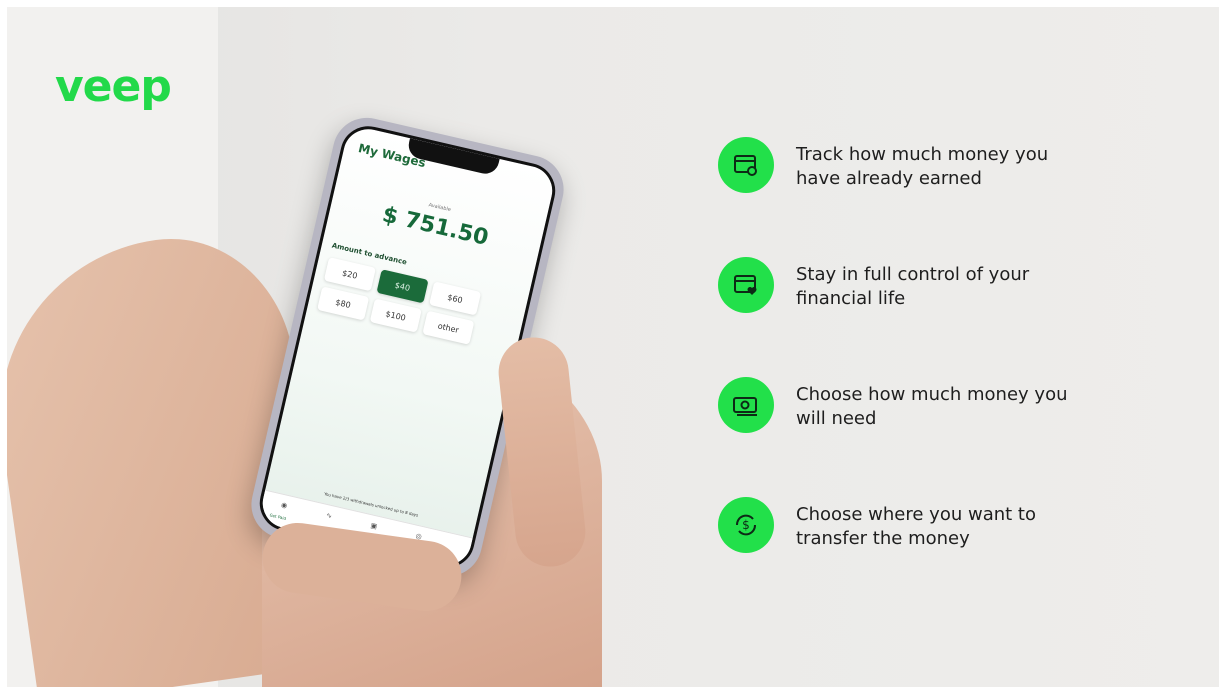 The image size is (1226, 689). I want to click on amount-button-60: $60, so click(455, 298).